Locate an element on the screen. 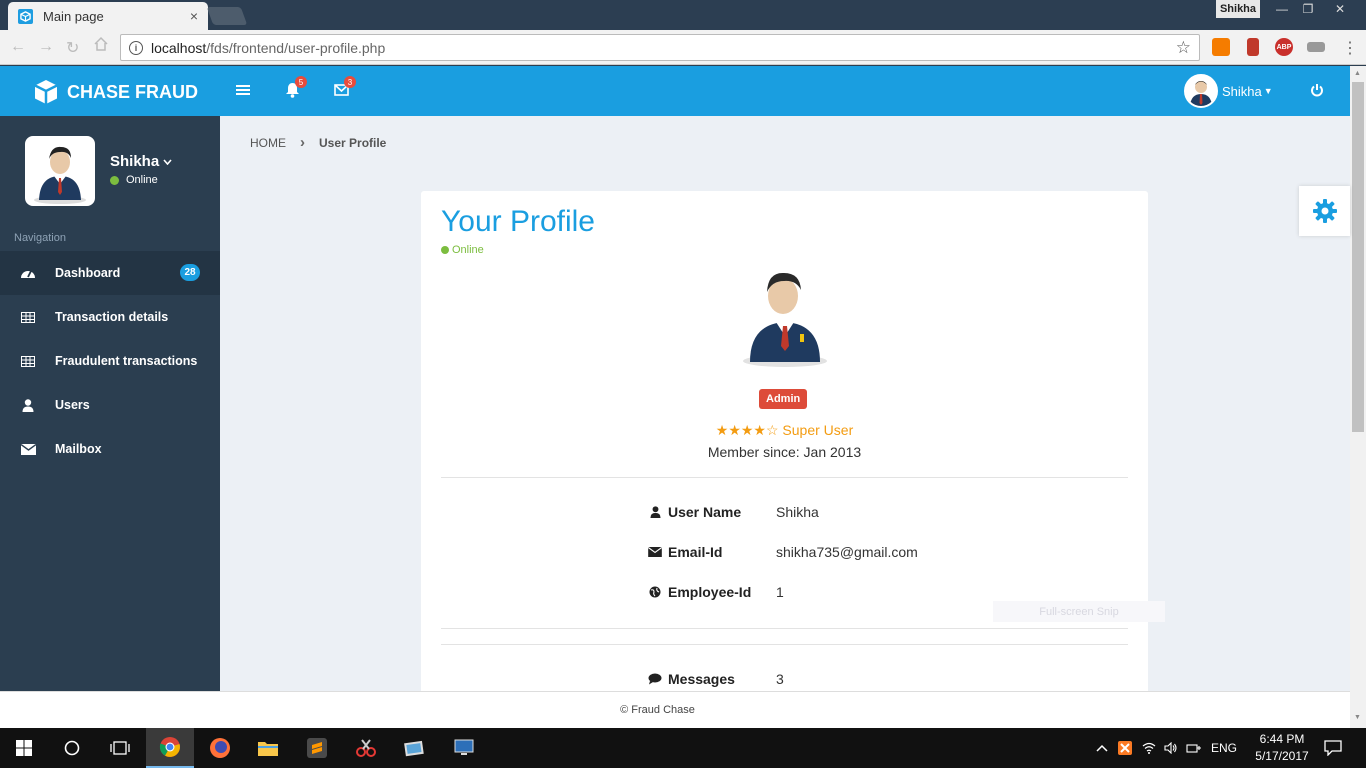 The image size is (1366, 768). breadcrumb-home-link: HOME is located at coordinates (268, 143).